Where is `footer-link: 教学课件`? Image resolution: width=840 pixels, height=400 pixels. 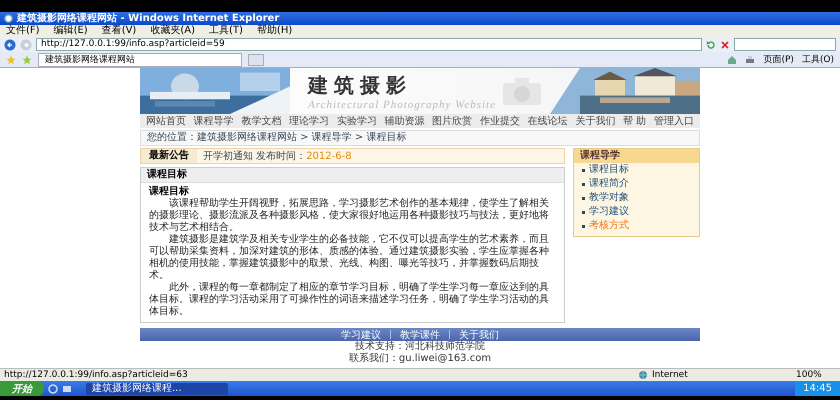
footer-link: 教学课件 is located at coordinates (420, 335).